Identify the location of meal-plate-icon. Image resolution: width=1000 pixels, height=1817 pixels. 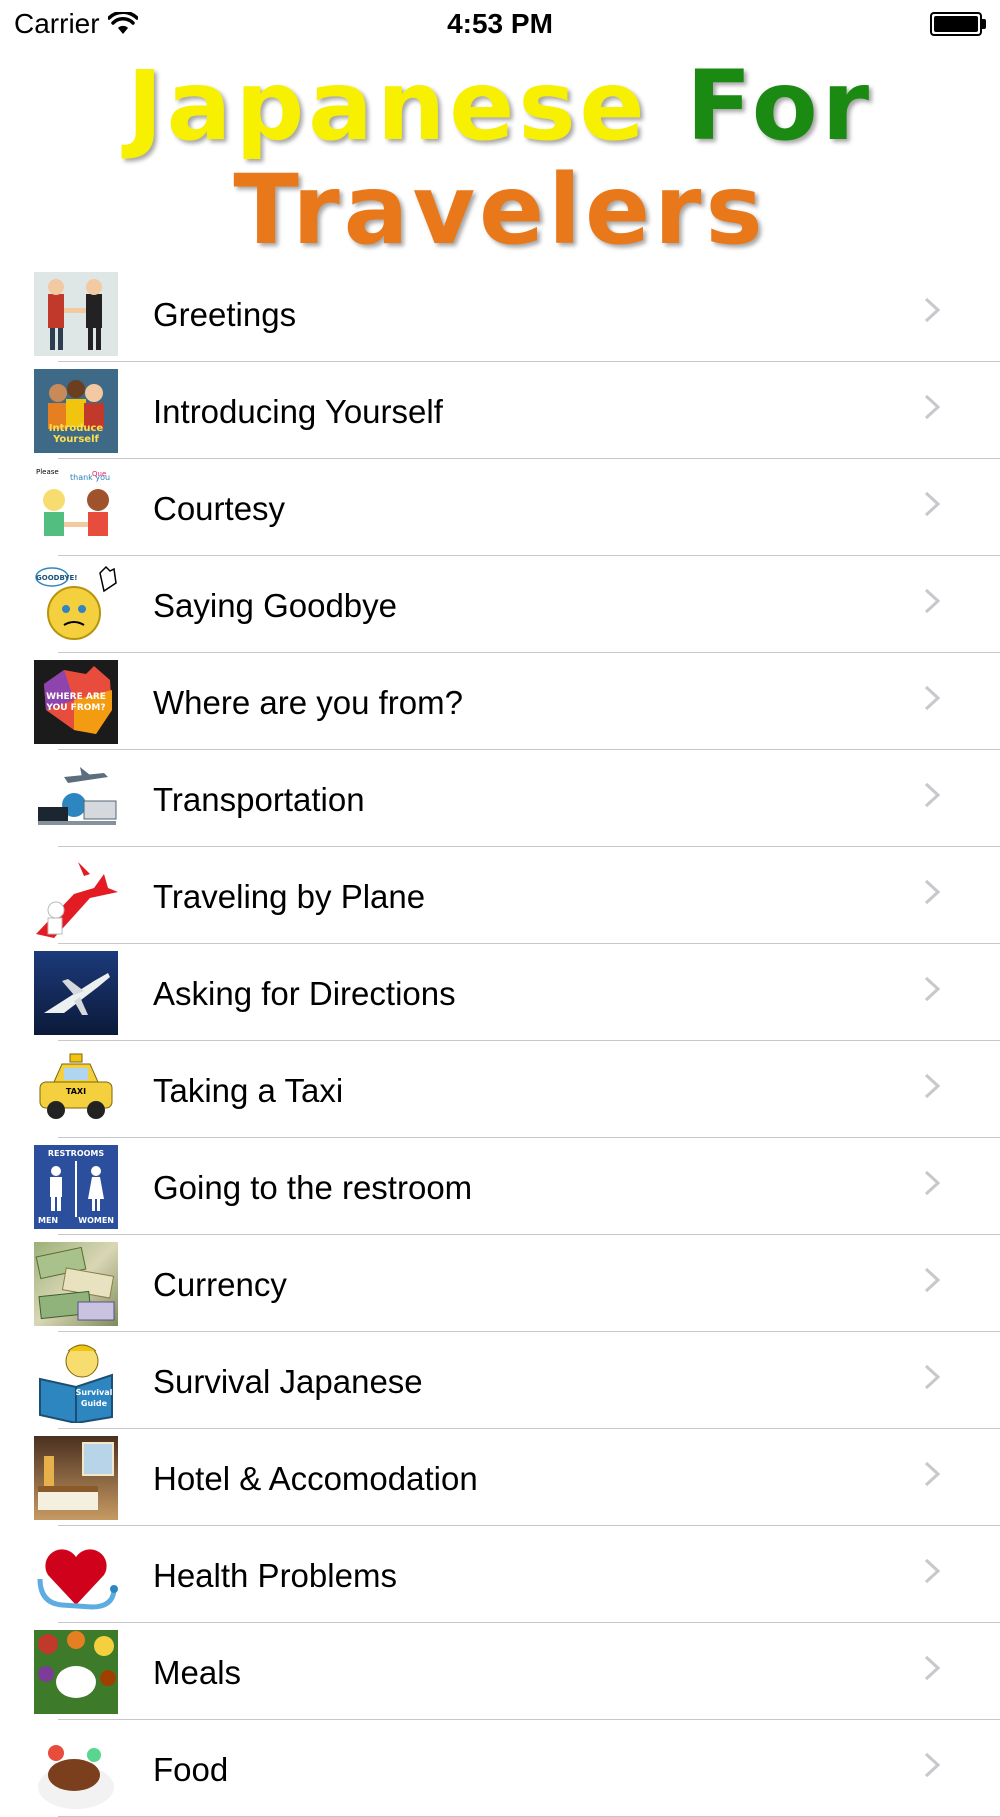
(76, 1672).